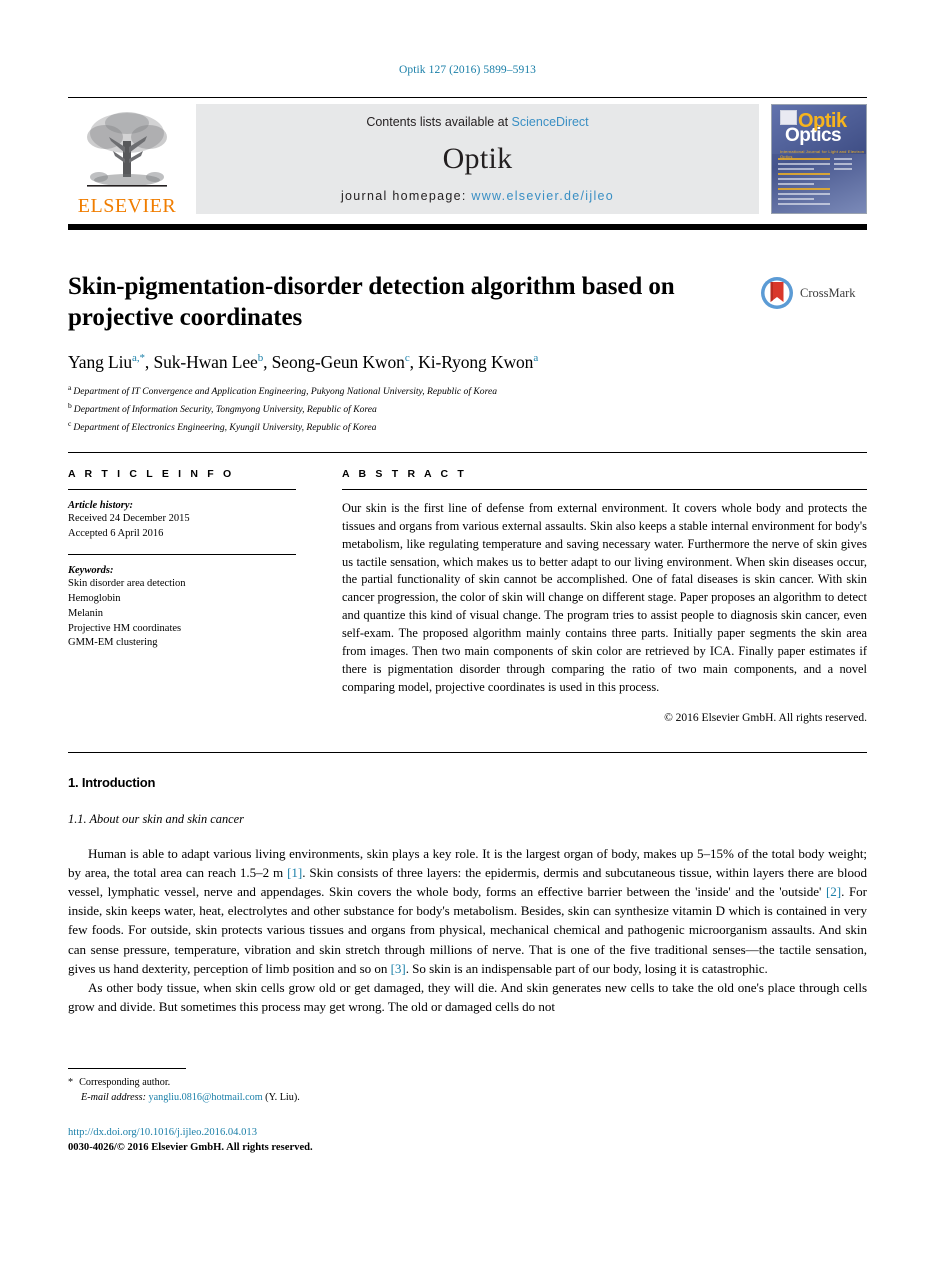 The image size is (935, 1266). What do you see at coordinates (127, 1068) in the screenshot?
I see `footnote-rule` at bounding box center [127, 1068].